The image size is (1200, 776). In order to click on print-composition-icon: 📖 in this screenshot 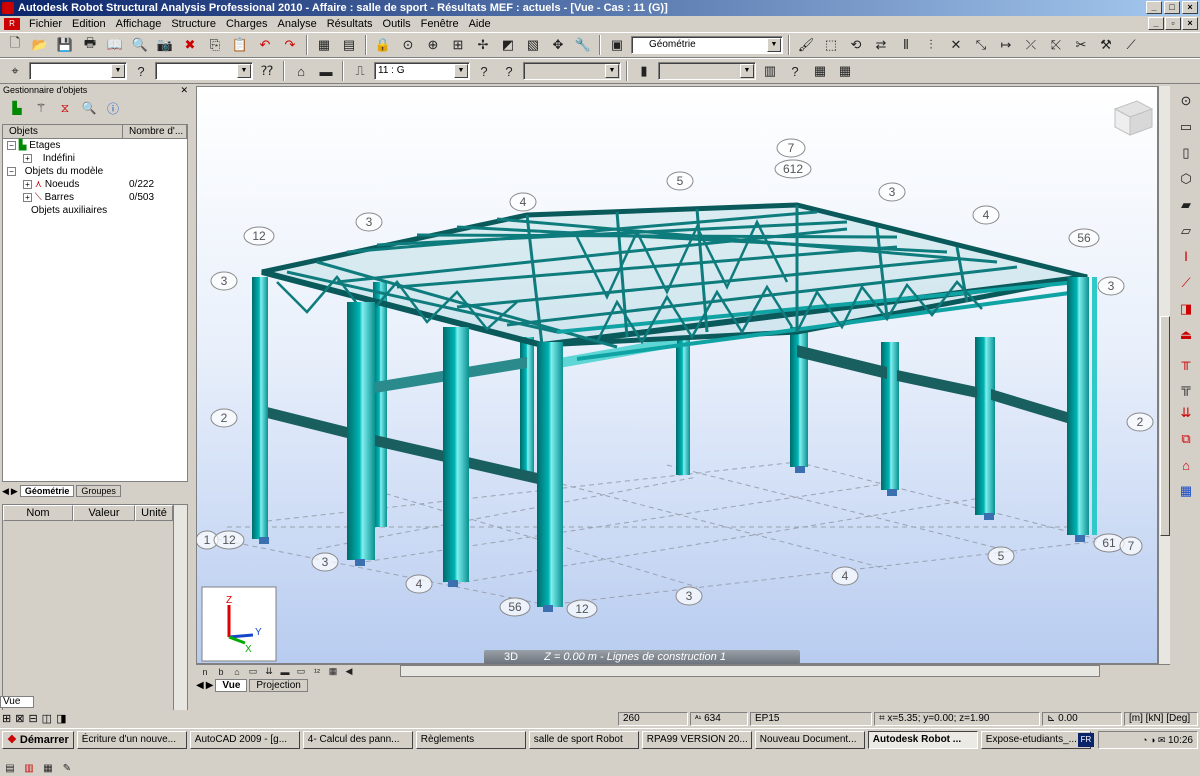, I will do `click(115, 45)`.